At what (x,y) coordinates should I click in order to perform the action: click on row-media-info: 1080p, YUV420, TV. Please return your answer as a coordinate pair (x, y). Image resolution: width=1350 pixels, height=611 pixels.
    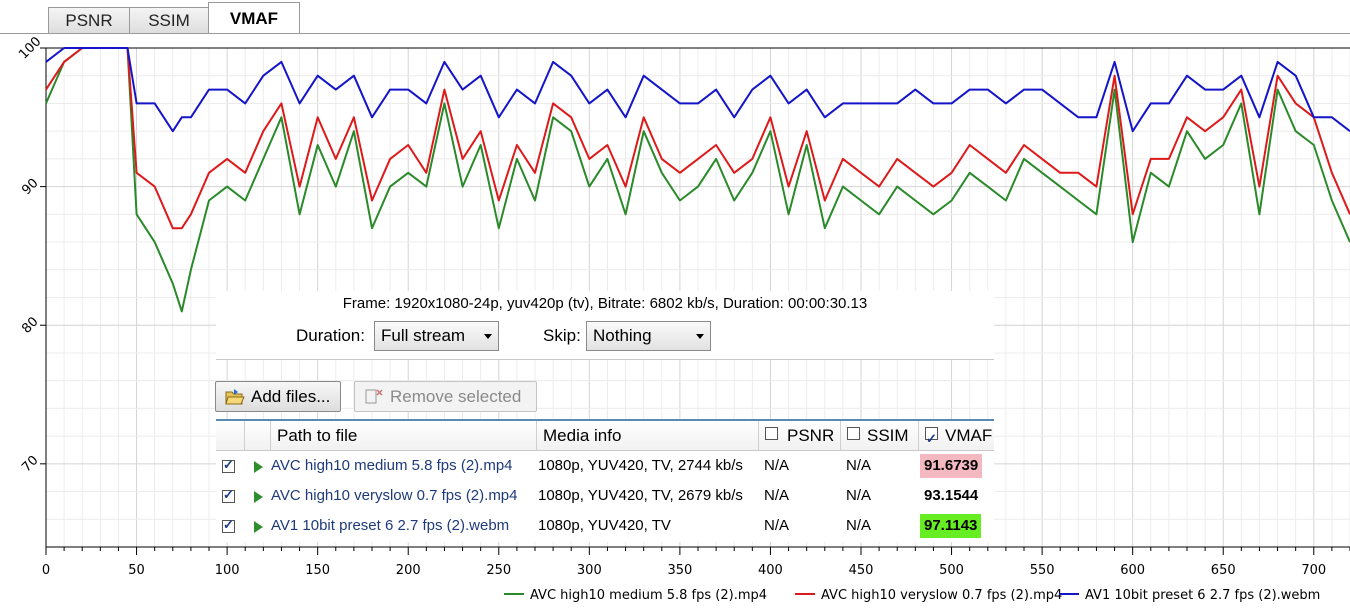
    Looking at the image, I should click on (604, 525).